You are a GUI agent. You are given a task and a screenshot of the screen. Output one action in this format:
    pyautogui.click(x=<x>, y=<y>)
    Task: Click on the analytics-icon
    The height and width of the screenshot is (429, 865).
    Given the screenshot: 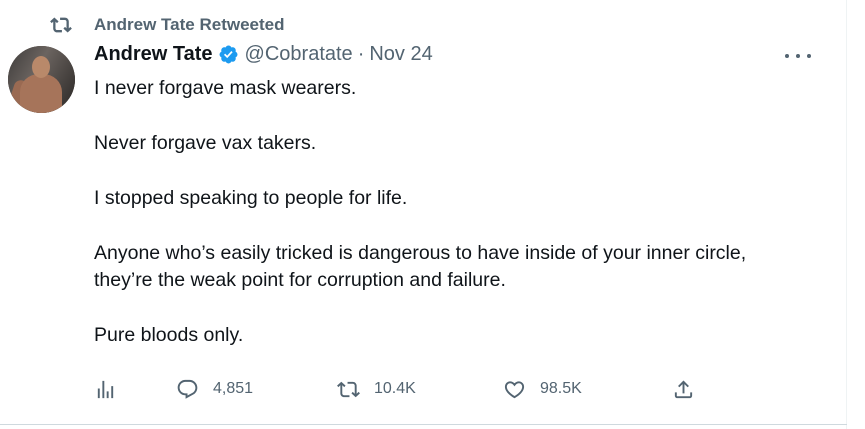 What is the action you would take?
    pyautogui.click(x=105, y=389)
    